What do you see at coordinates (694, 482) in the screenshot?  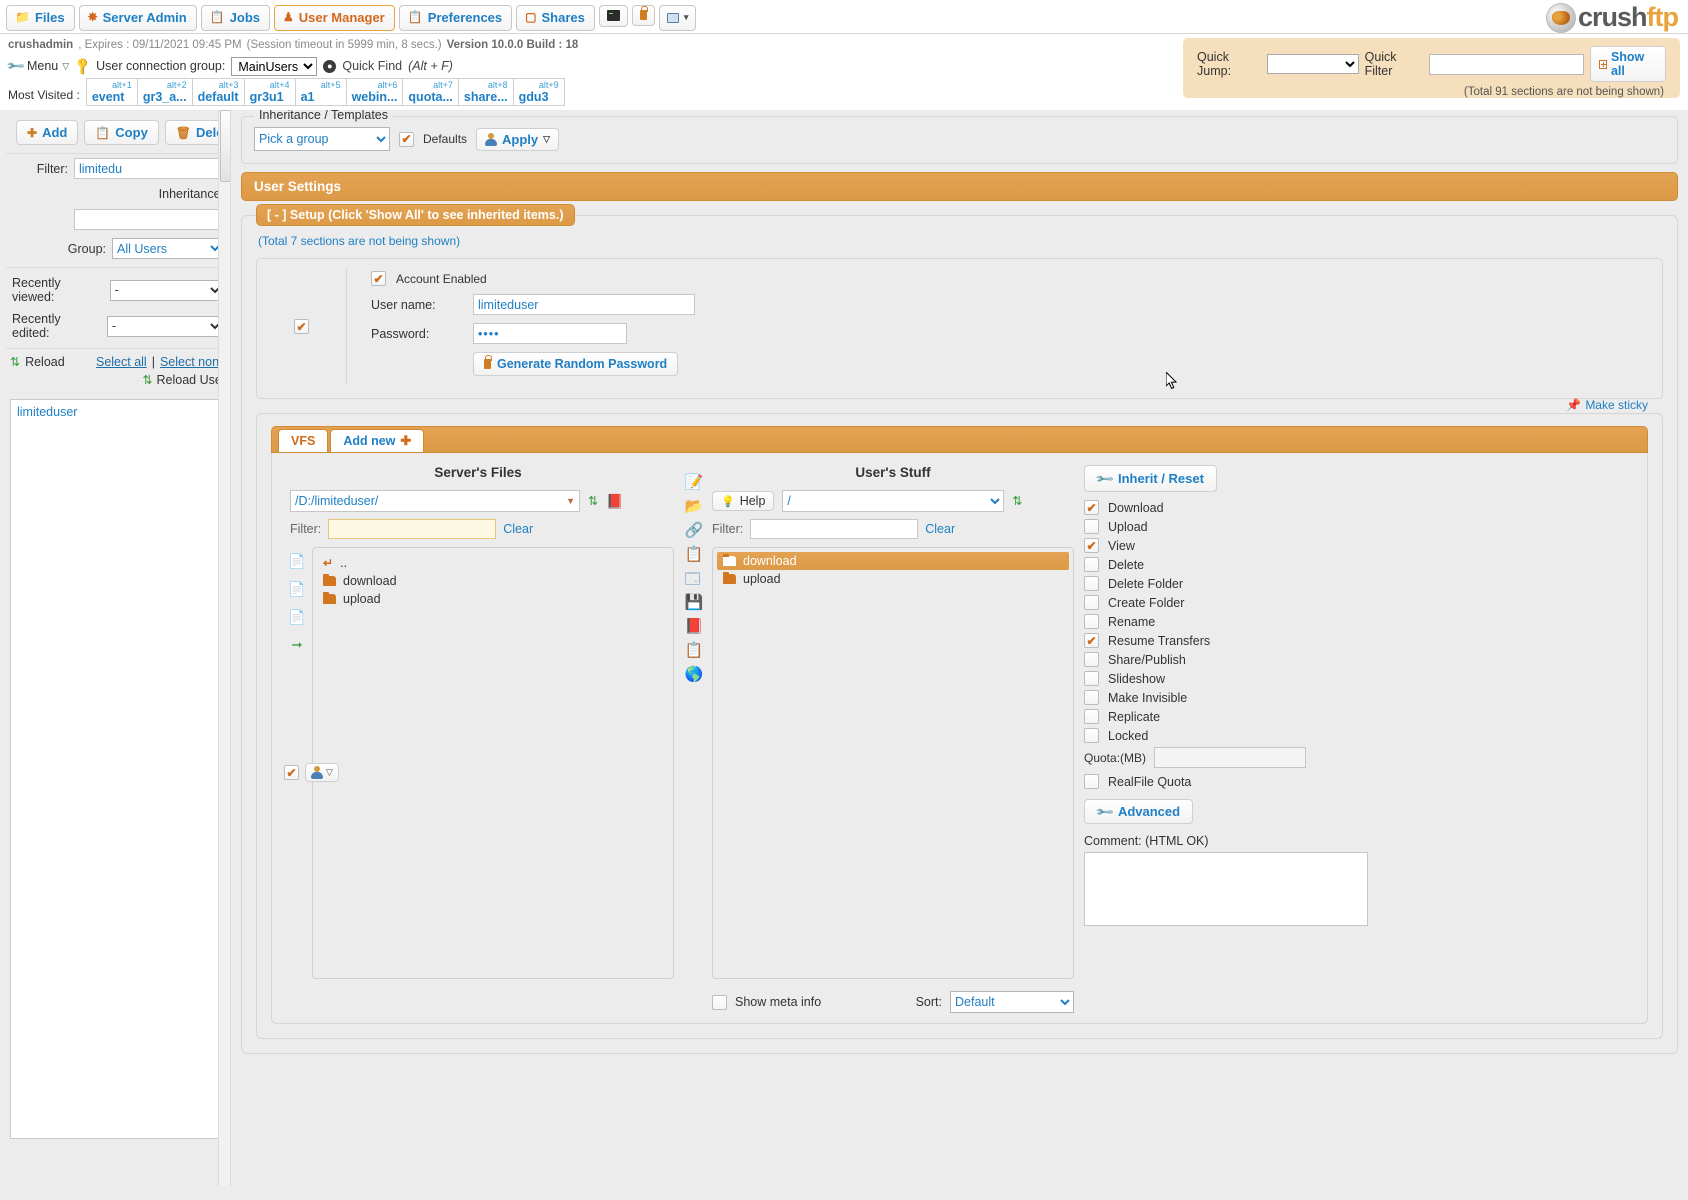 I see `edit-icon: 📝` at bounding box center [694, 482].